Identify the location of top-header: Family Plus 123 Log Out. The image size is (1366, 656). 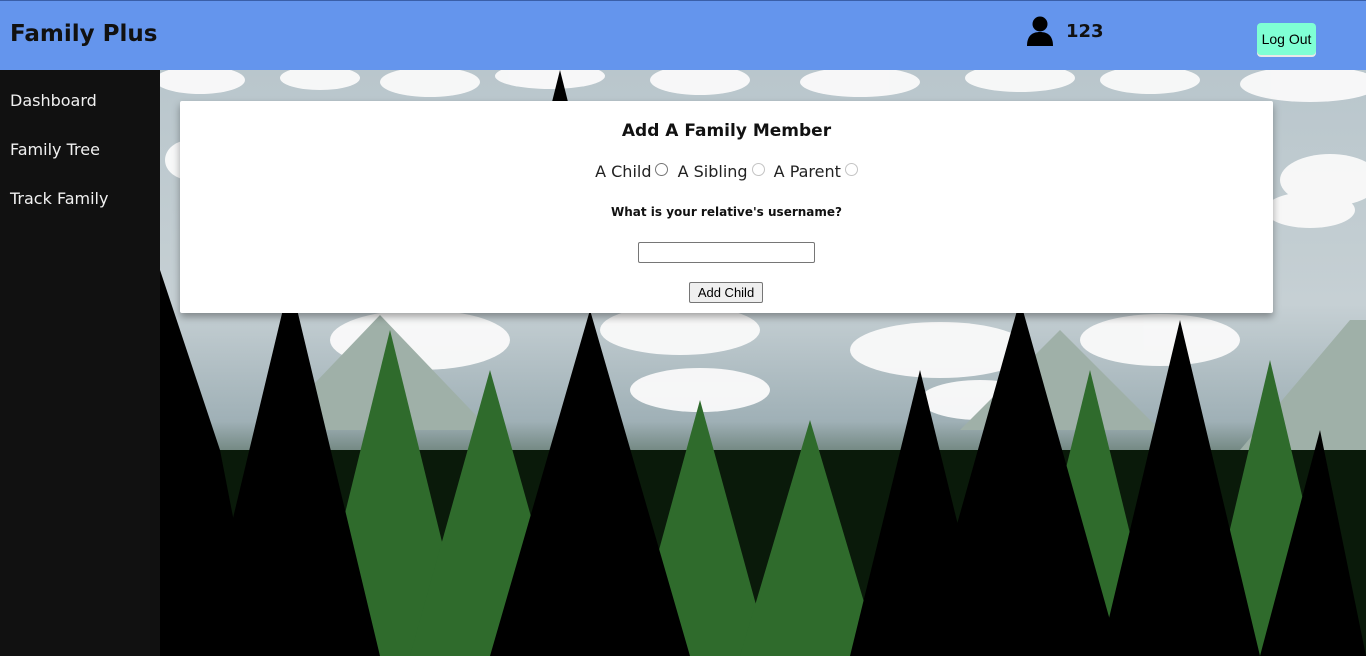
(683, 35).